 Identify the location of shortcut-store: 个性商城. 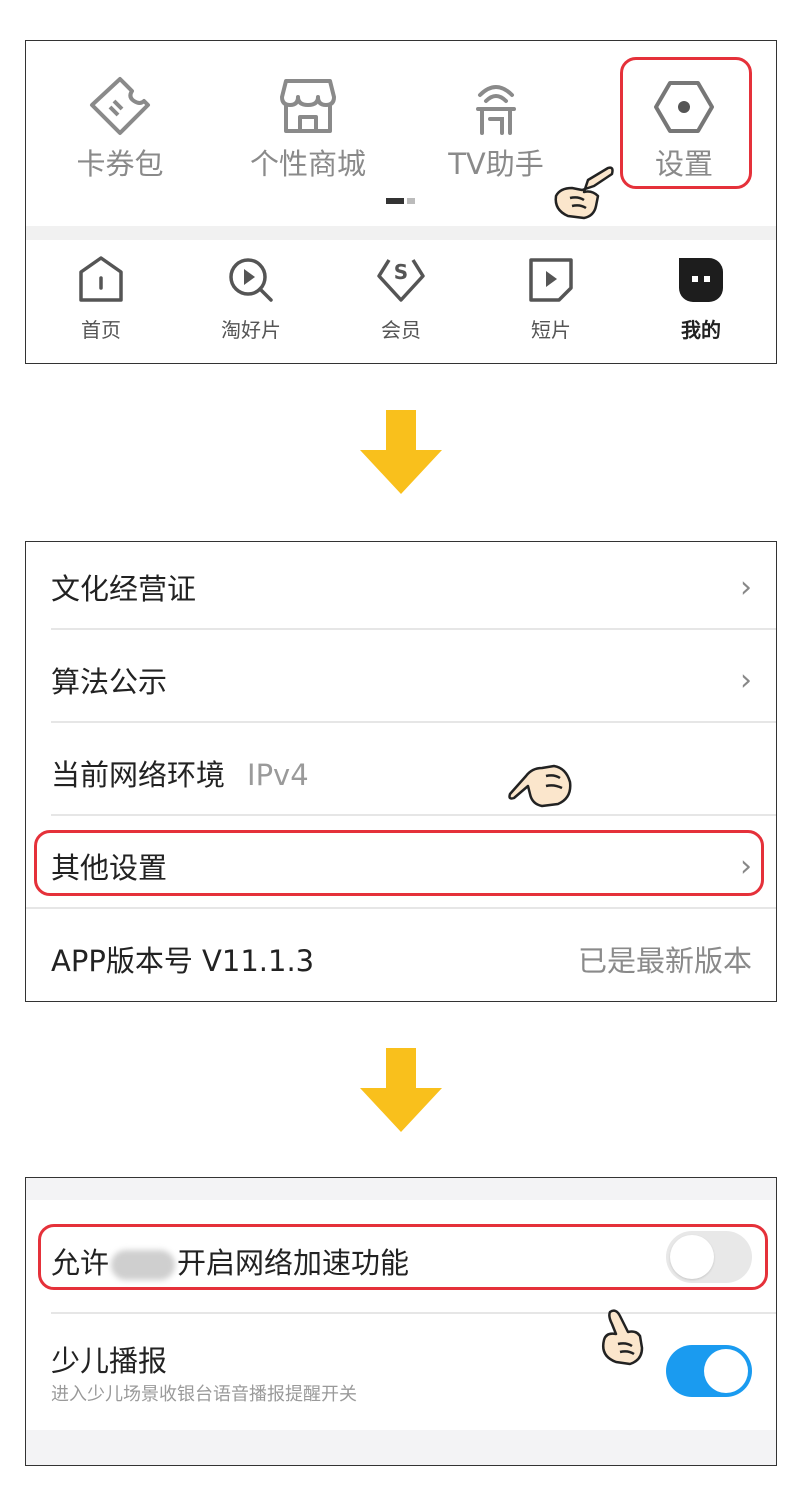
(308, 133).